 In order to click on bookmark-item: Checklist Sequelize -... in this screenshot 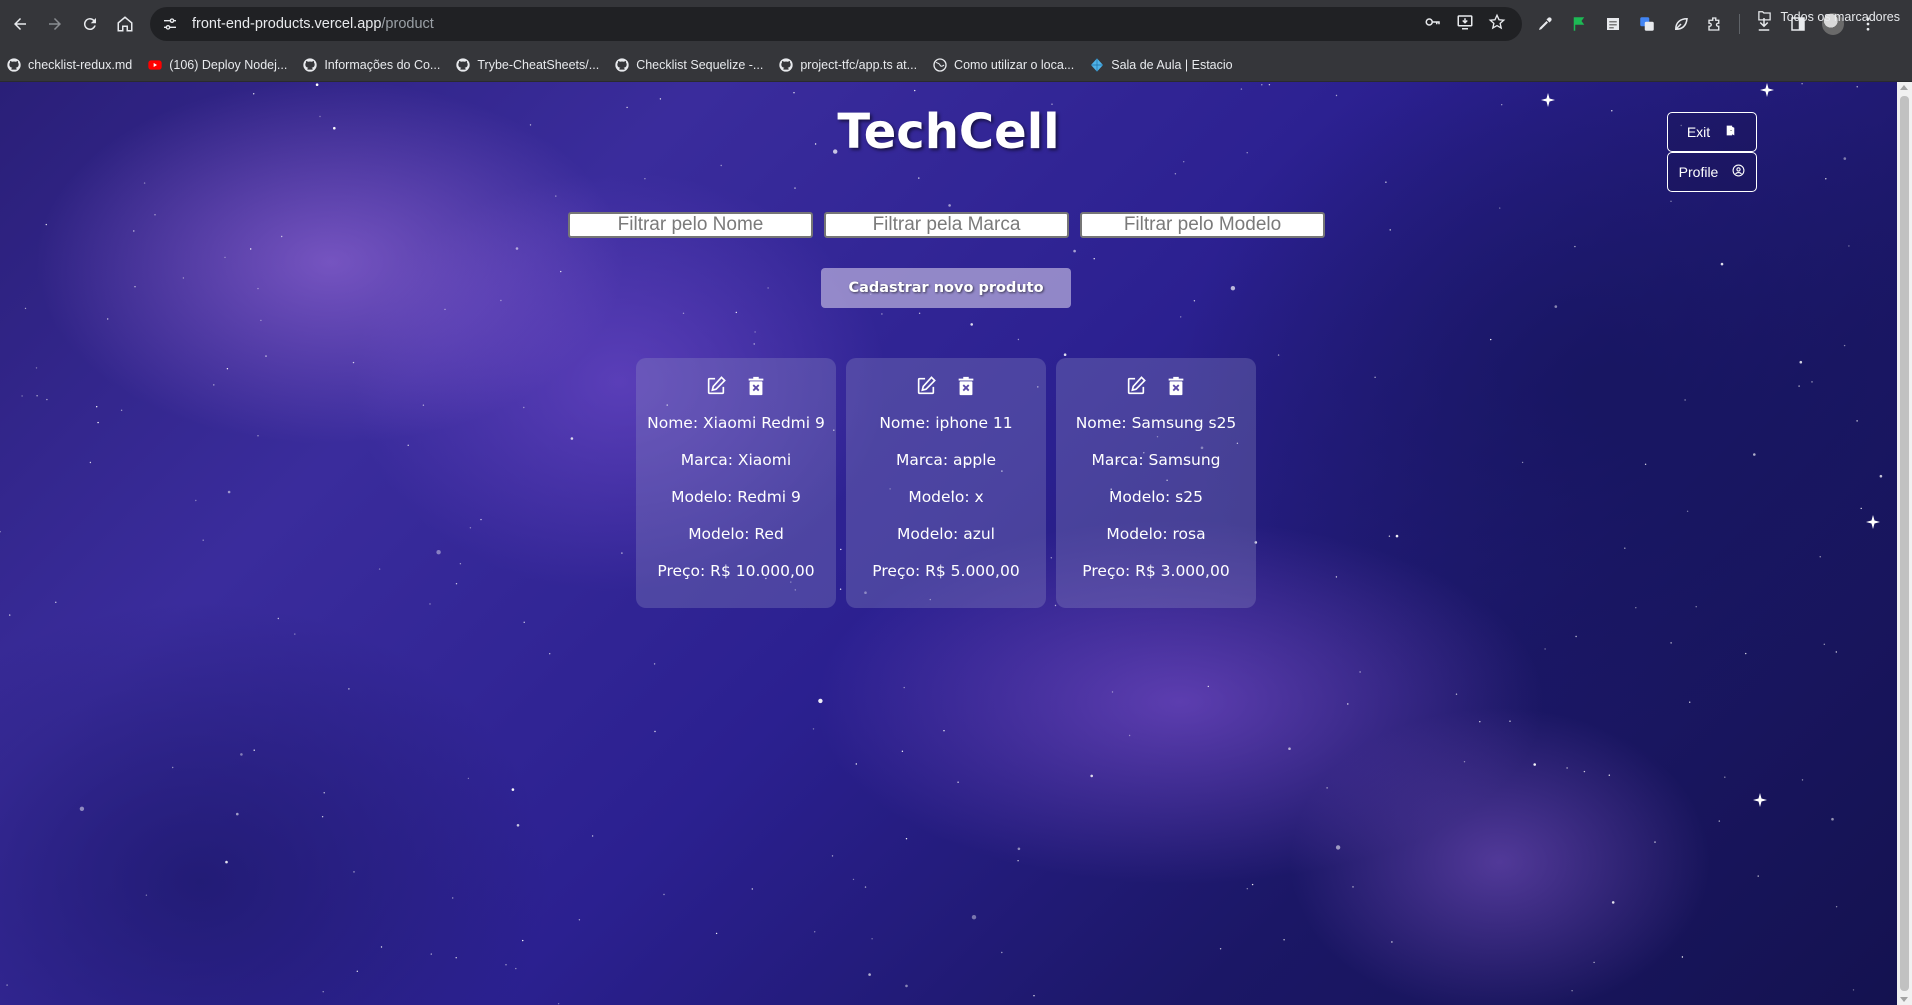, I will do `click(688, 65)`.